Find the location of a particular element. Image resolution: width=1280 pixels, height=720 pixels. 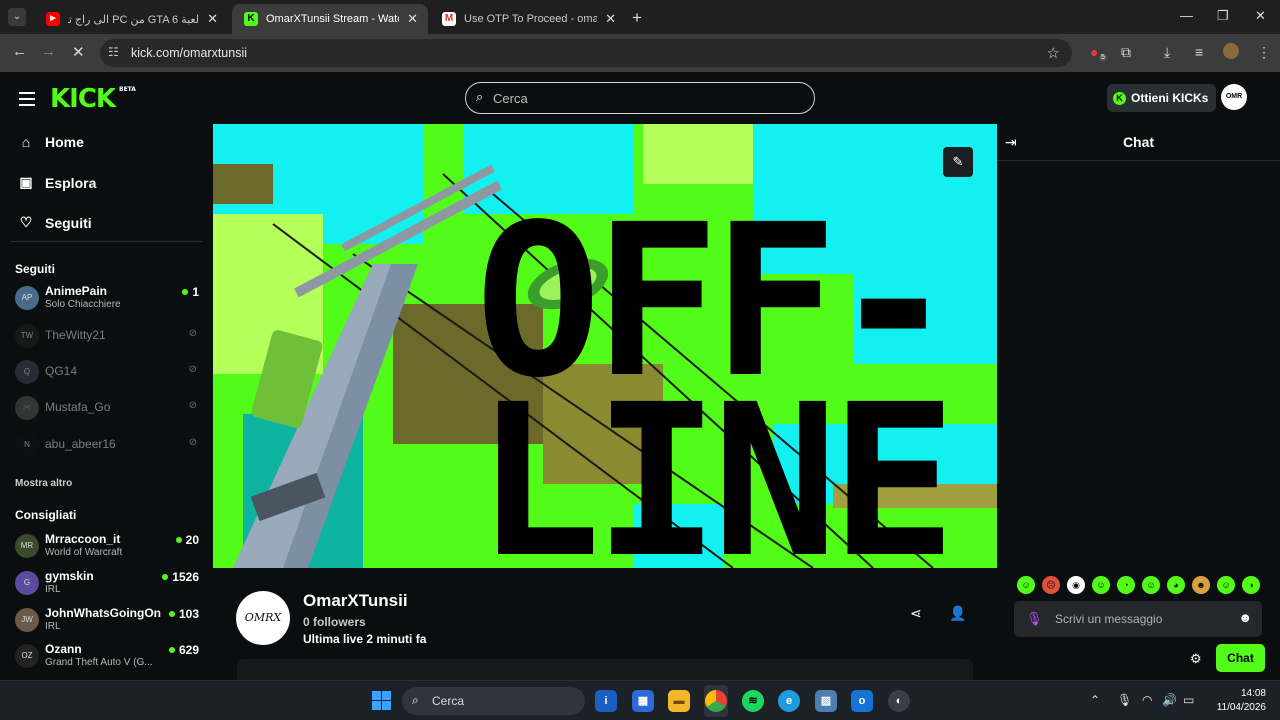

site-info-icon: ☷ is located at coordinates (113, 52).